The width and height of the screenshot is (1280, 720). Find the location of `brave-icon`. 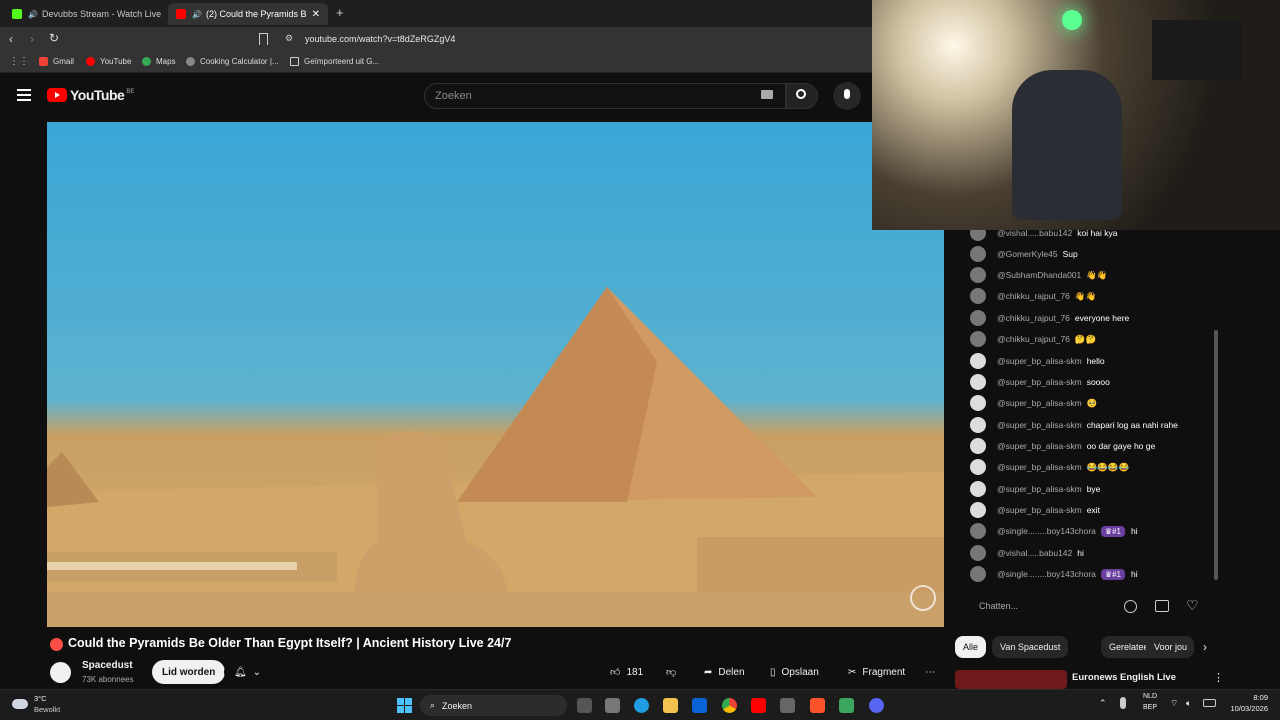

brave-icon is located at coordinates (817, 705).